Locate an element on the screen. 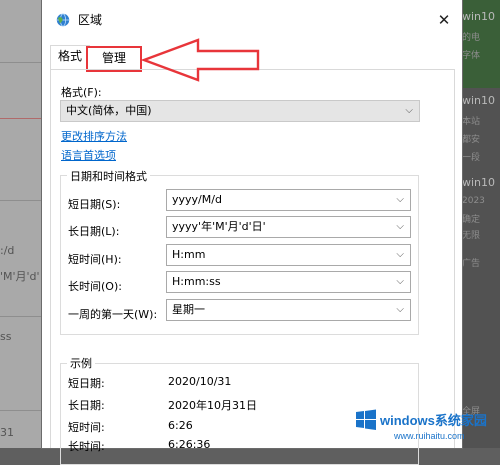 The height and width of the screenshot is (465, 500). example-long-time-value: 6:26:36 is located at coordinates (189, 444).